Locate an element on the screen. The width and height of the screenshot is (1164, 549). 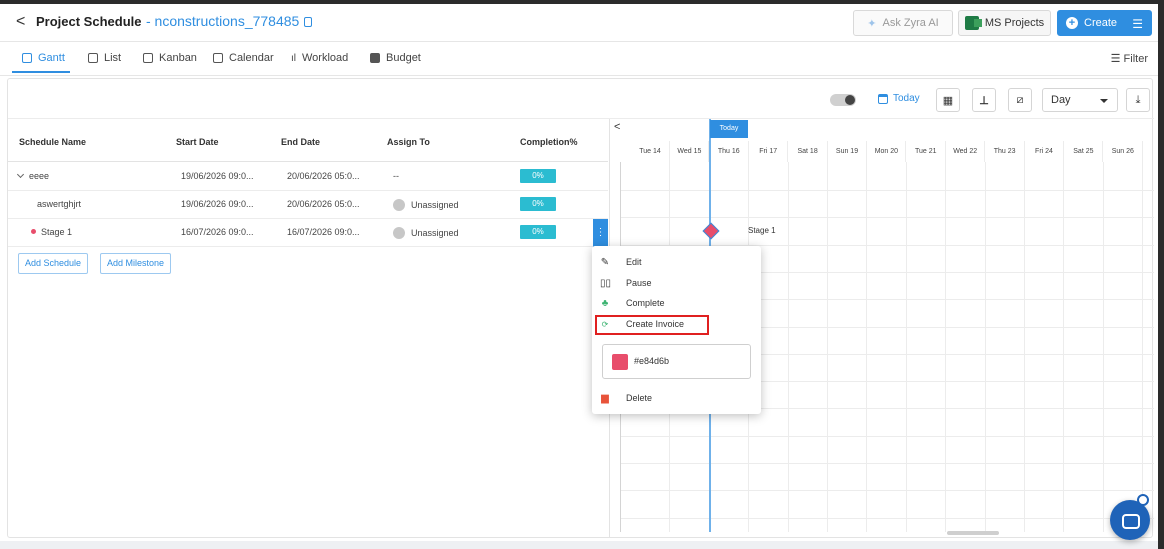
filter-icon: ☰ is located at coordinates (1117, 59).